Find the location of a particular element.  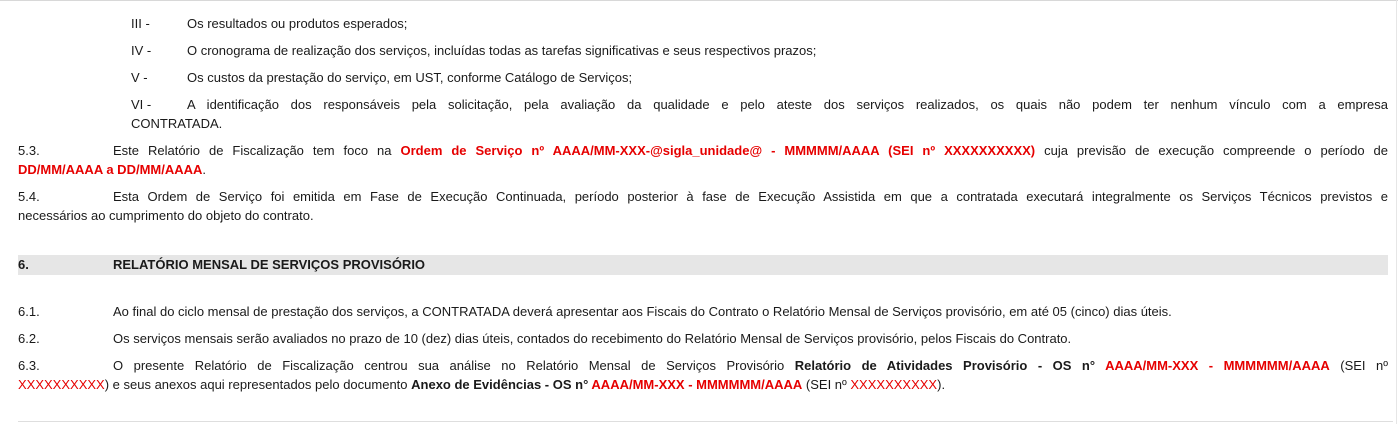

paragraph-number-6-1: 6.1. is located at coordinates (29, 311).